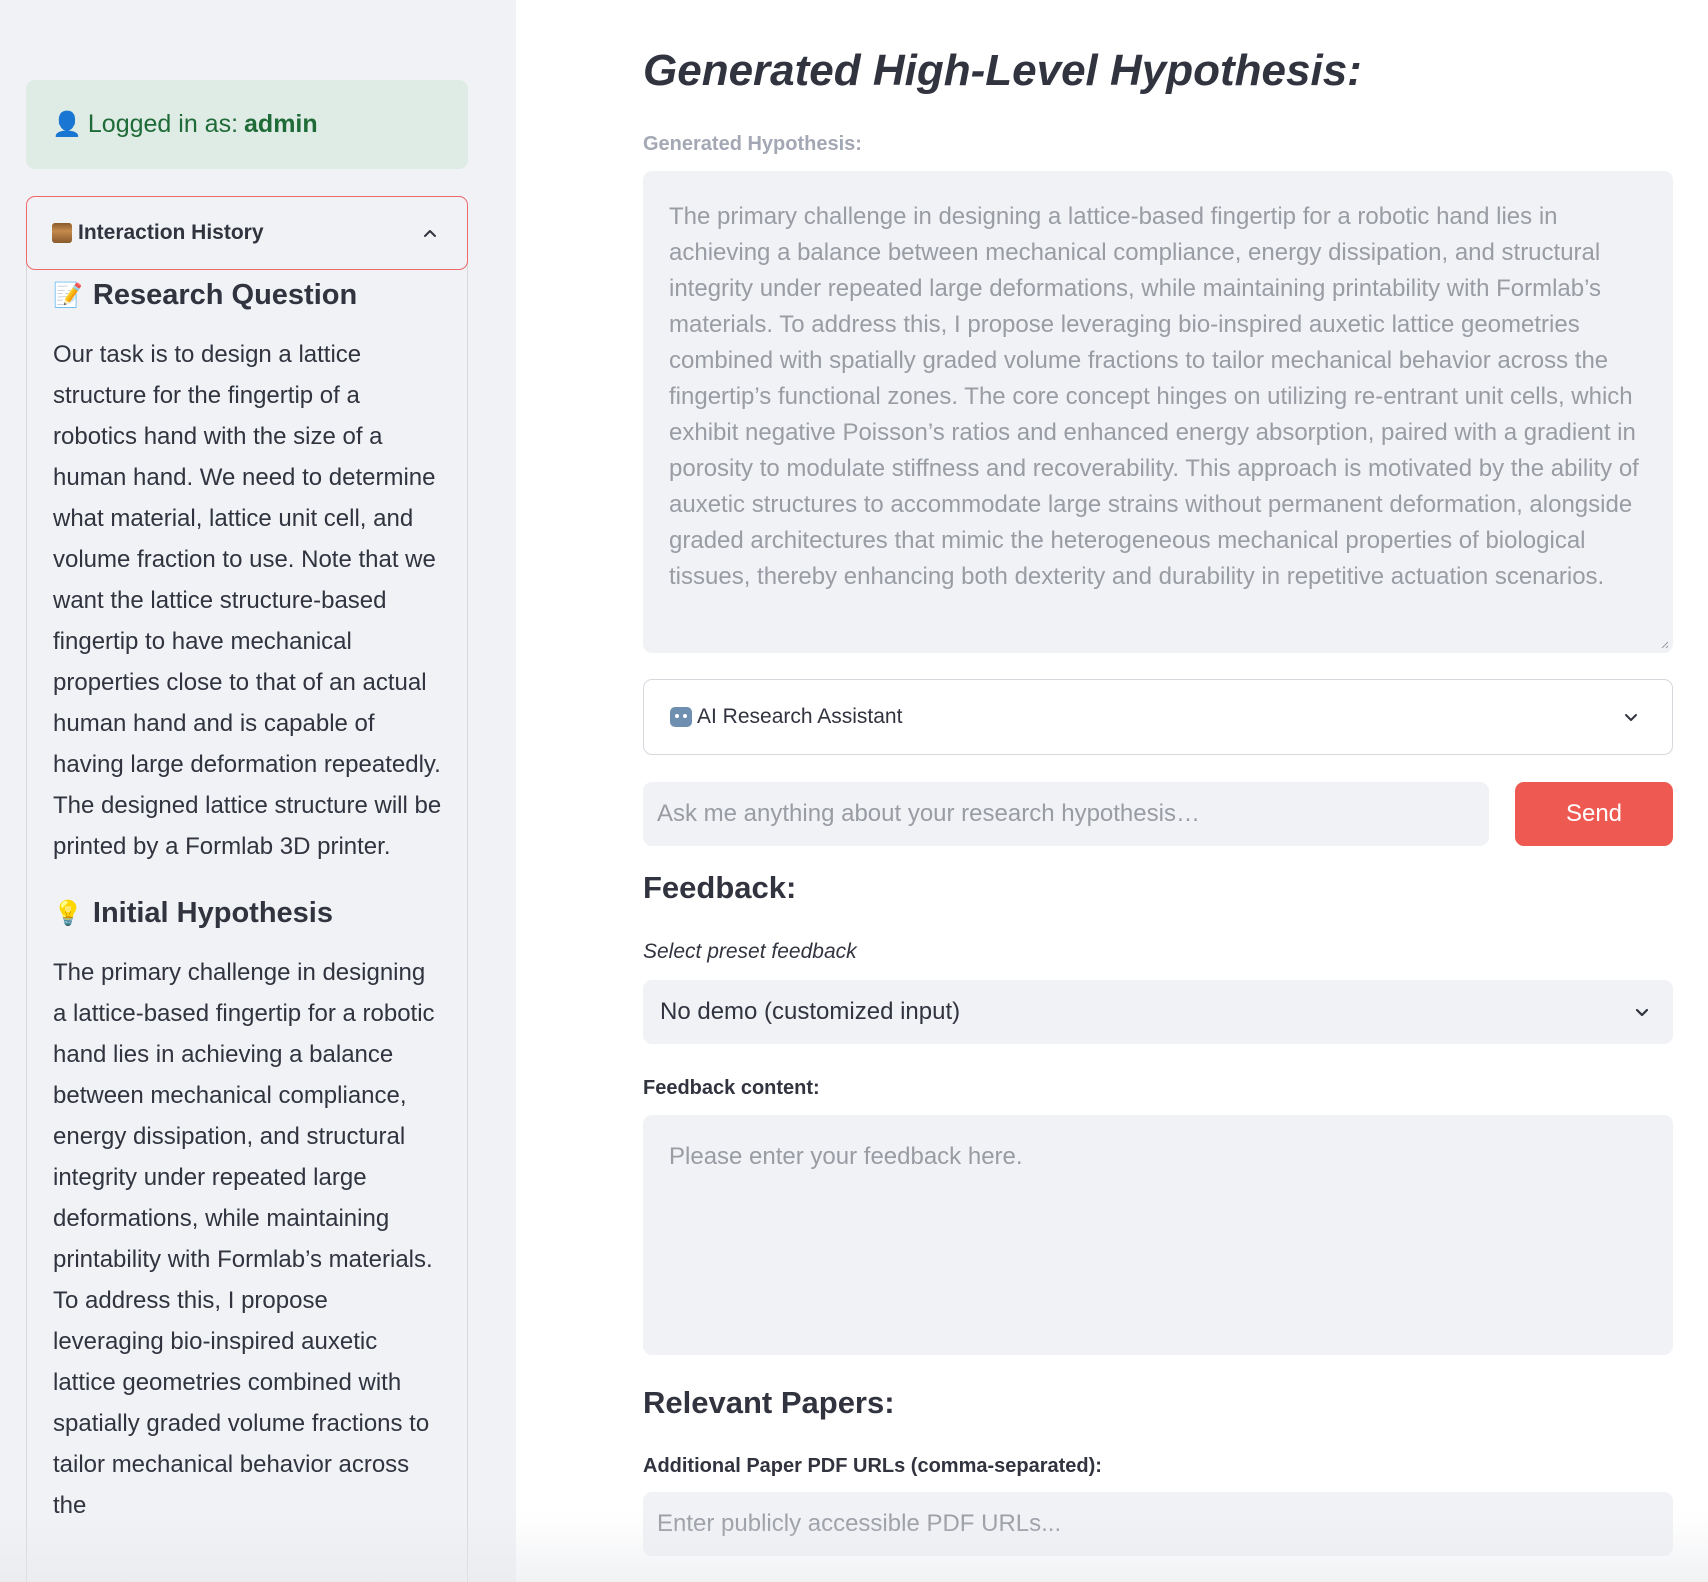 Image resolution: width=1708 pixels, height=1582 pixels. I want to click on feedback-content-textarea, so click(1158, 1235).